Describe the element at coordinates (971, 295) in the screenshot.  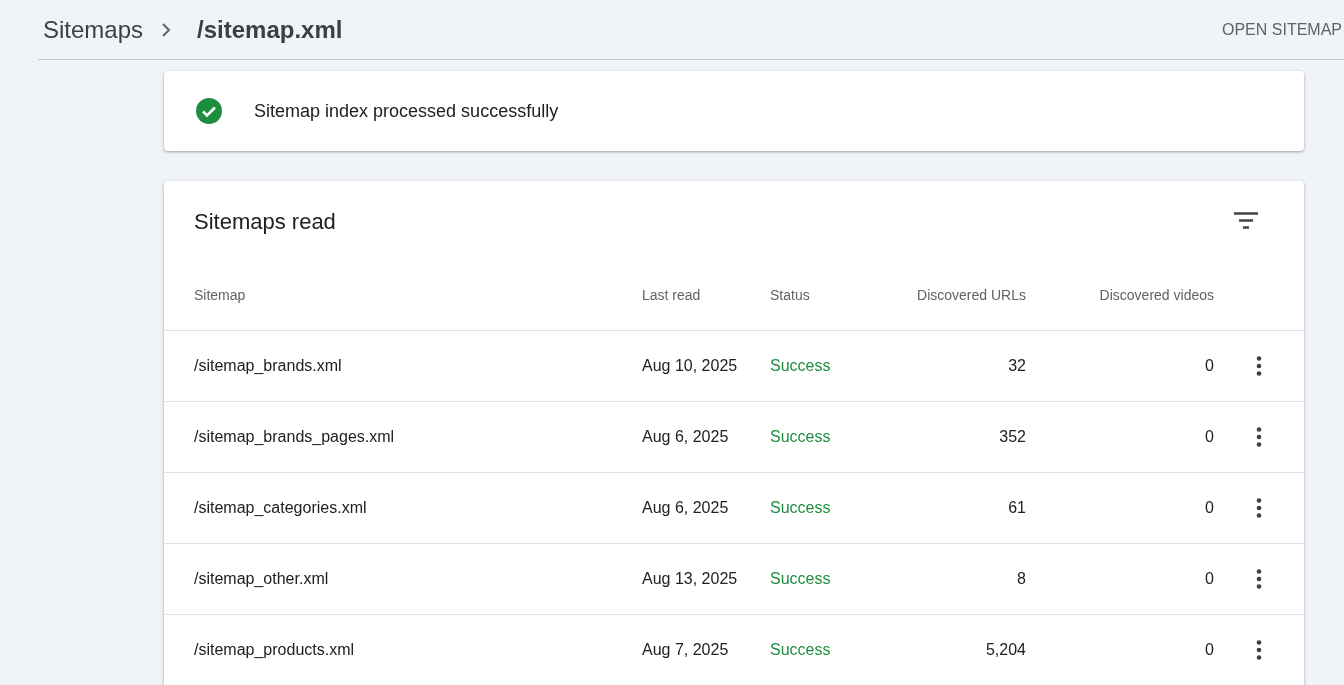
I see `column-header: Discovered URLs` at that location.